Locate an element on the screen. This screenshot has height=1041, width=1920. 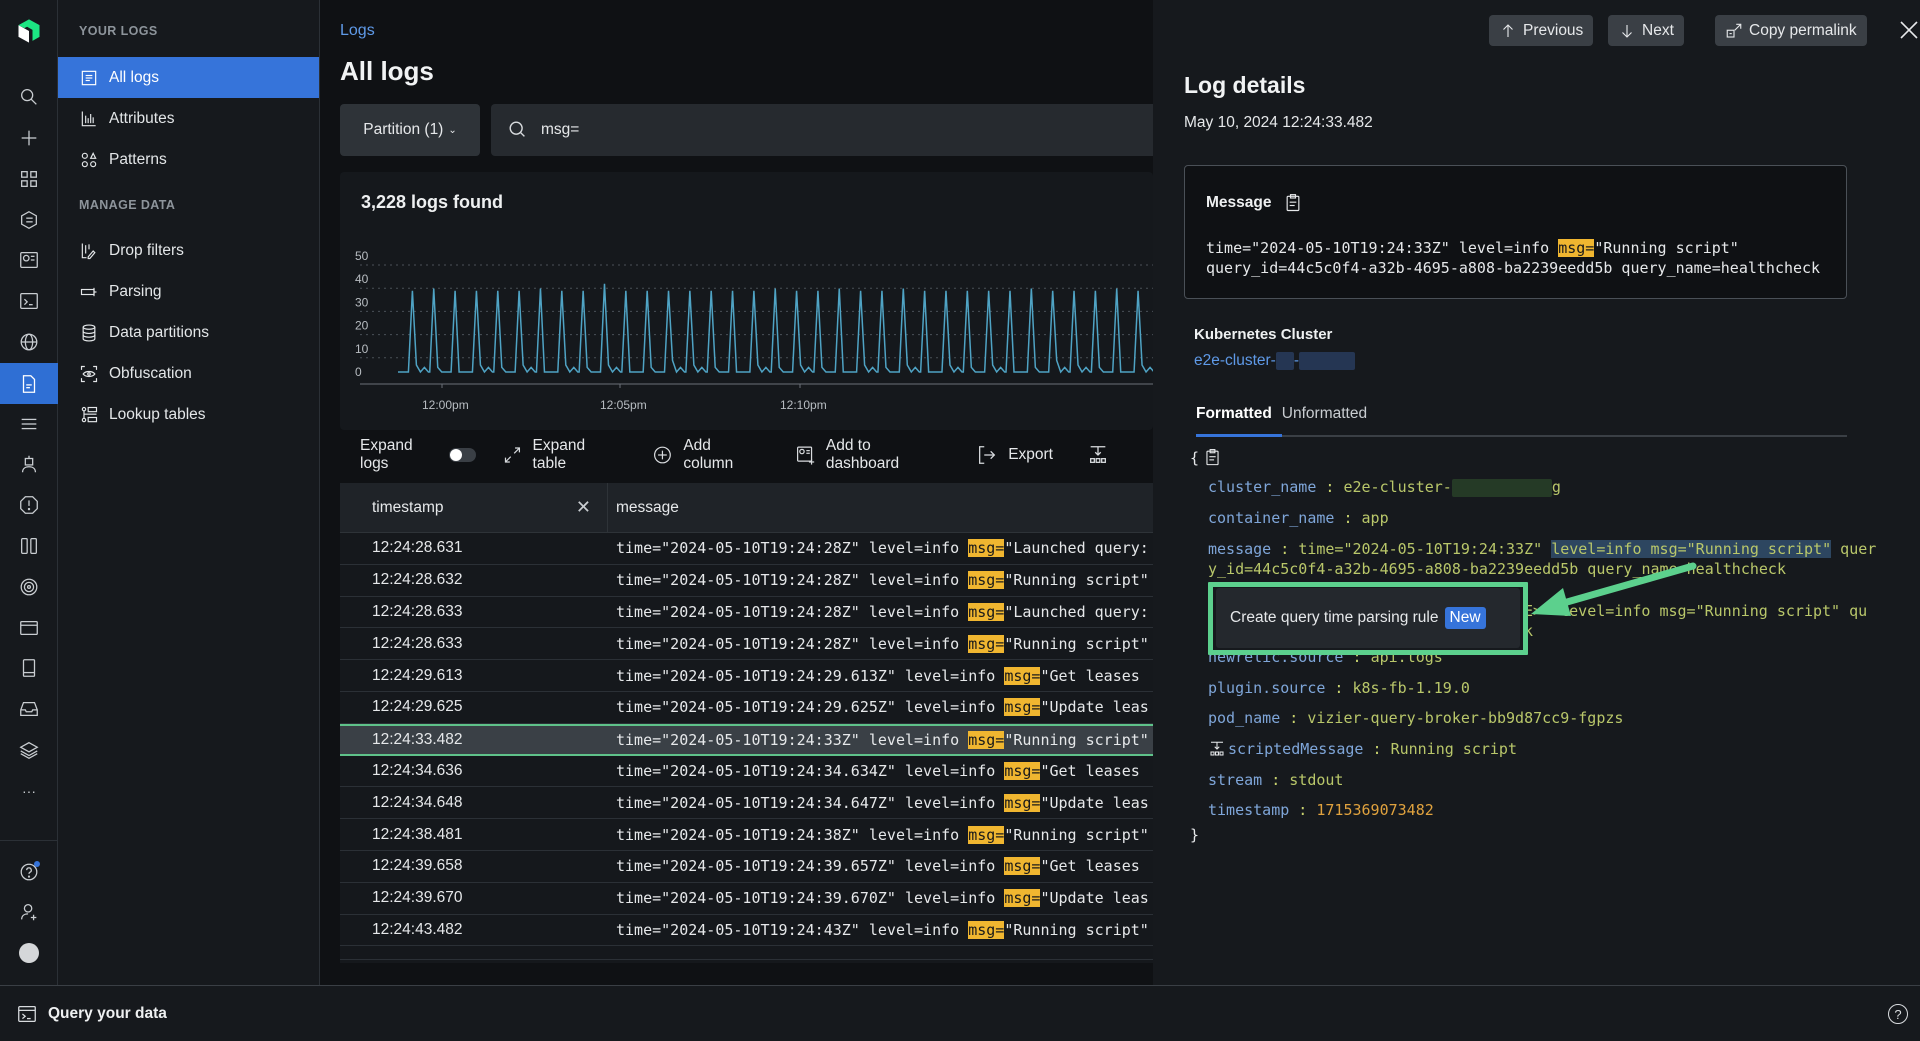
nav-item-patterns: Patterns is located at coordinates (188, 159).